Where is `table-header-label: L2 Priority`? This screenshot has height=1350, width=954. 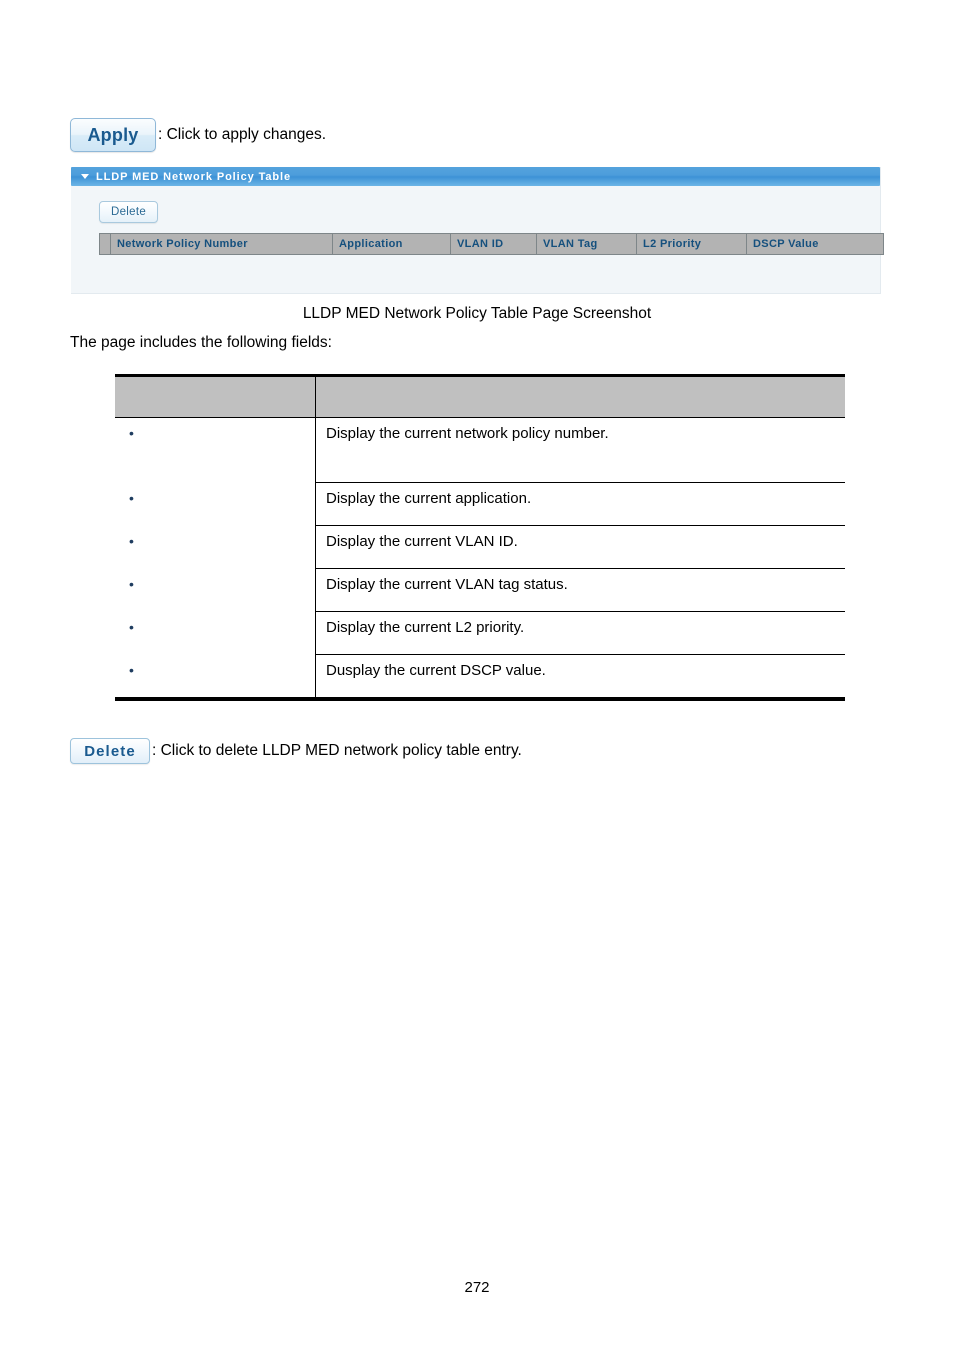 table-header-label: L2 Priority is located at coordinates (672, 244).